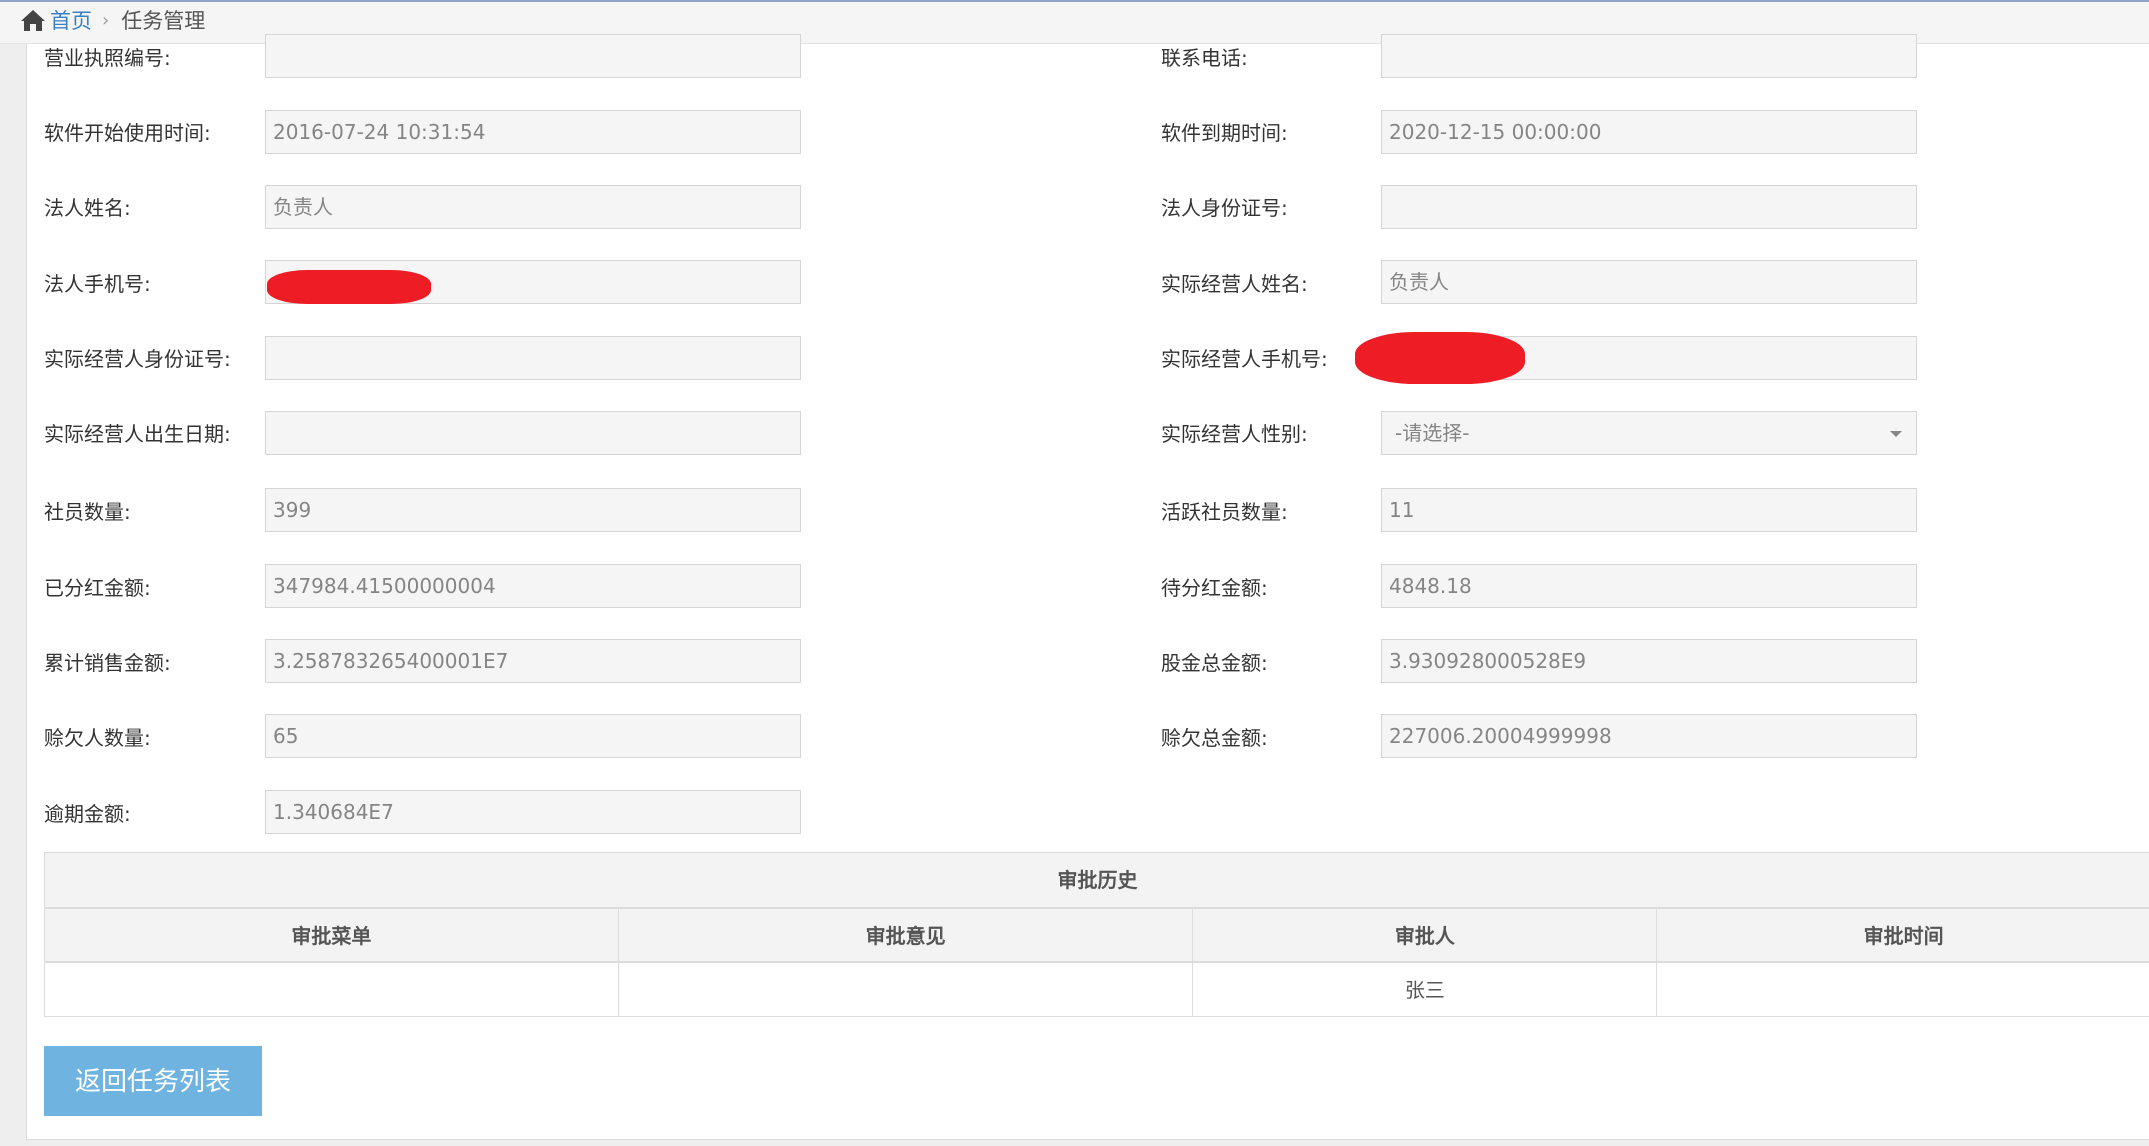 The height and width of the screenshot is (1146, 2149). I want to click on column-header: 审批时间, so click(1903, 936).